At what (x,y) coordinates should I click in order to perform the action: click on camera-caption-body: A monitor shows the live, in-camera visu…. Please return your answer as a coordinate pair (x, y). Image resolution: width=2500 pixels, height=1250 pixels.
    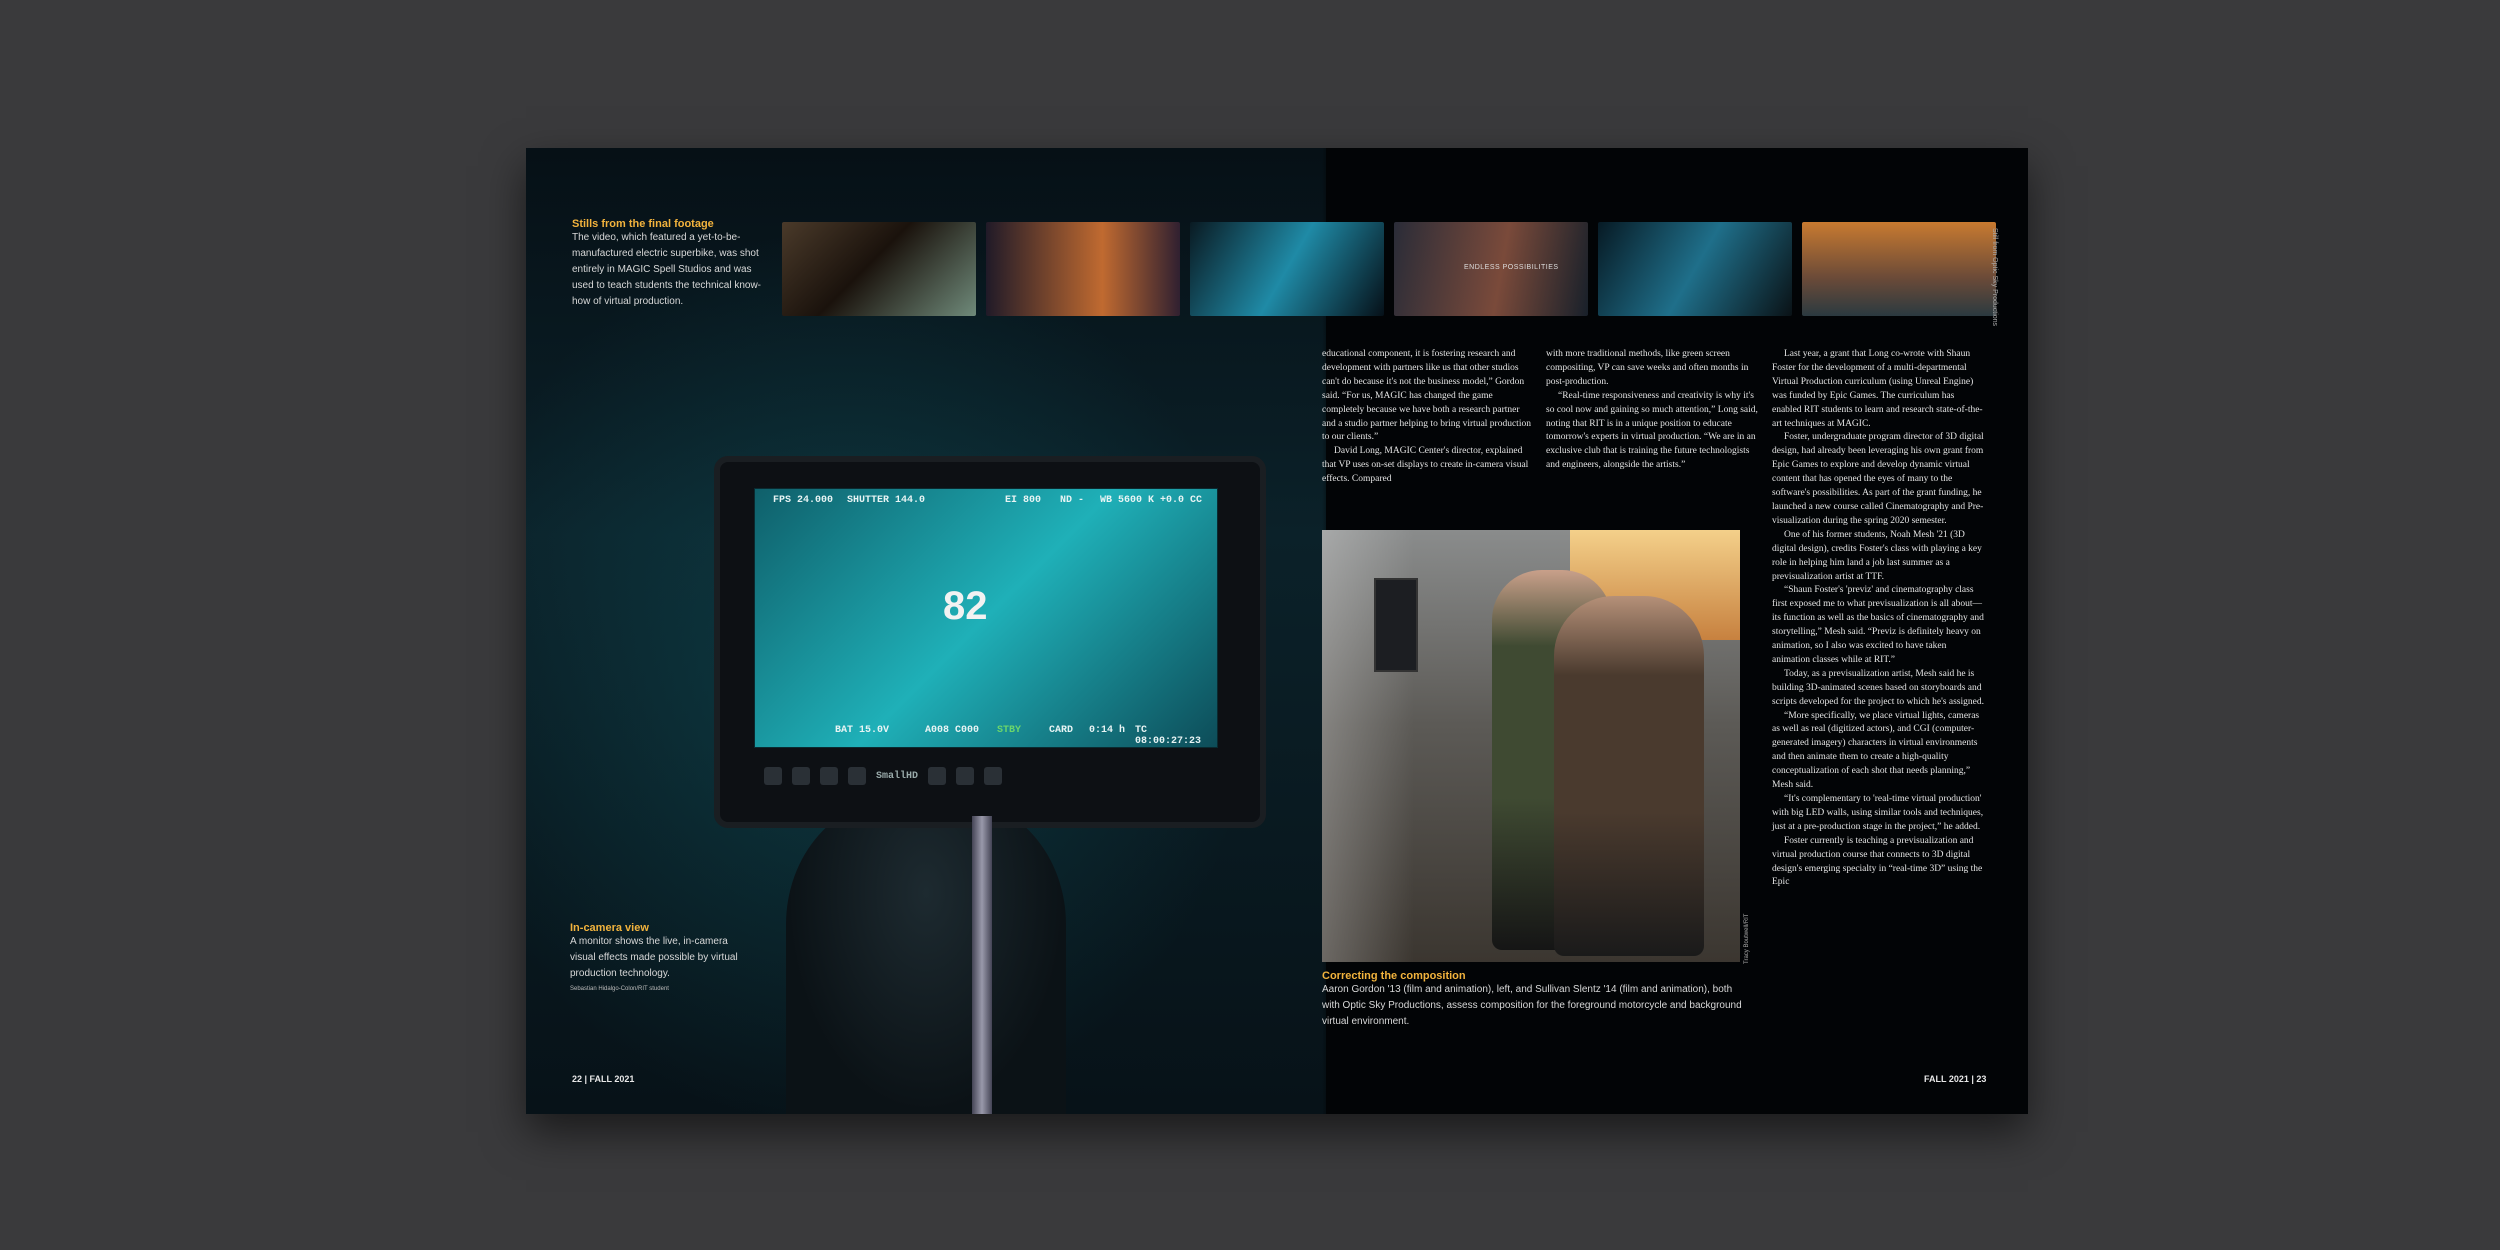
    Looking at the image, I should click on (654, 957).